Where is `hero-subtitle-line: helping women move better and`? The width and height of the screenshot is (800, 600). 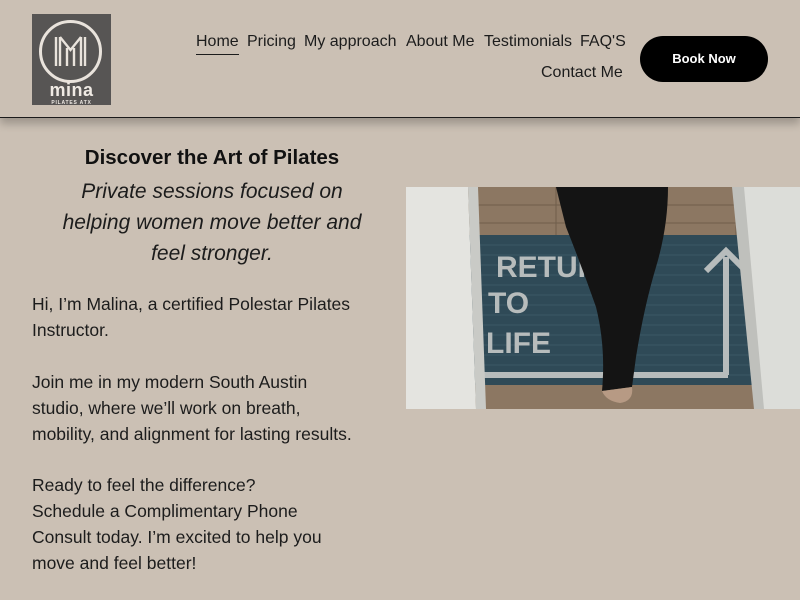 hero-subtitle-line: helping women move better and is located at coordinates (212, 222).